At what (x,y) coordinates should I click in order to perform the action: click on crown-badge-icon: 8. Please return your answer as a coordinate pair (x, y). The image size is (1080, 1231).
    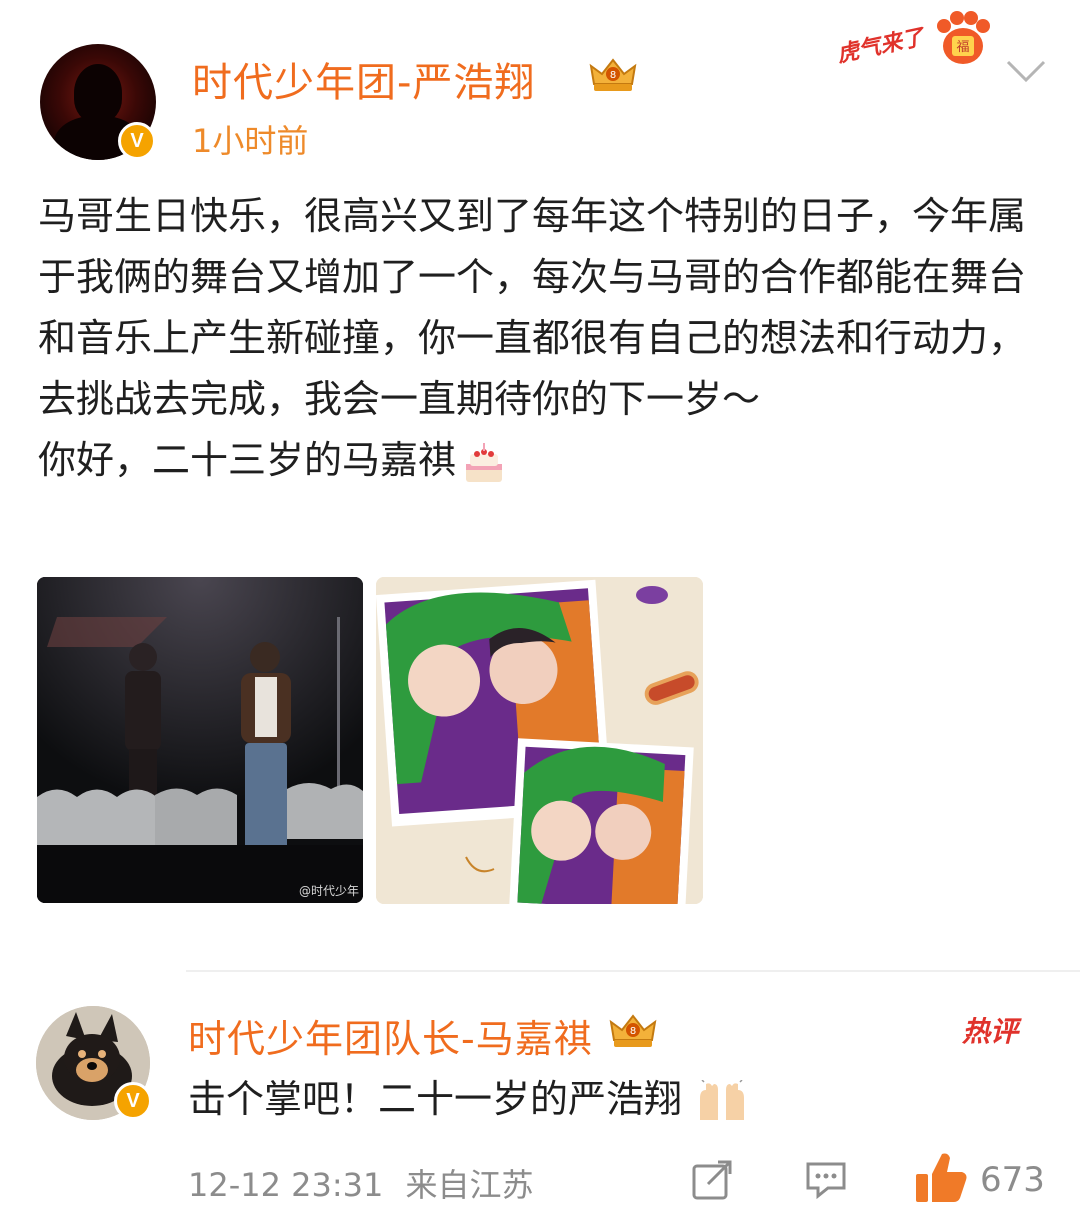
    Looking at the image, I should click on (613, 74).